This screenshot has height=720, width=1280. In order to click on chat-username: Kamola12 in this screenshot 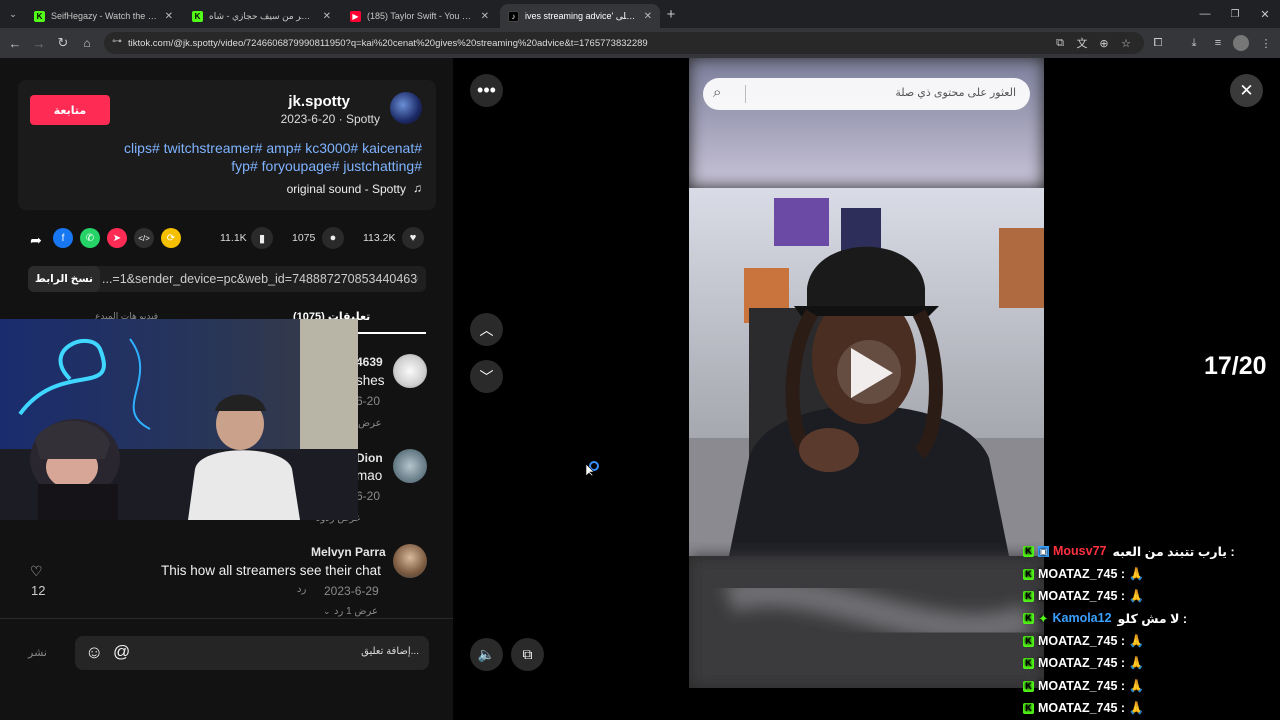, I will do `click(1081, 618)`.